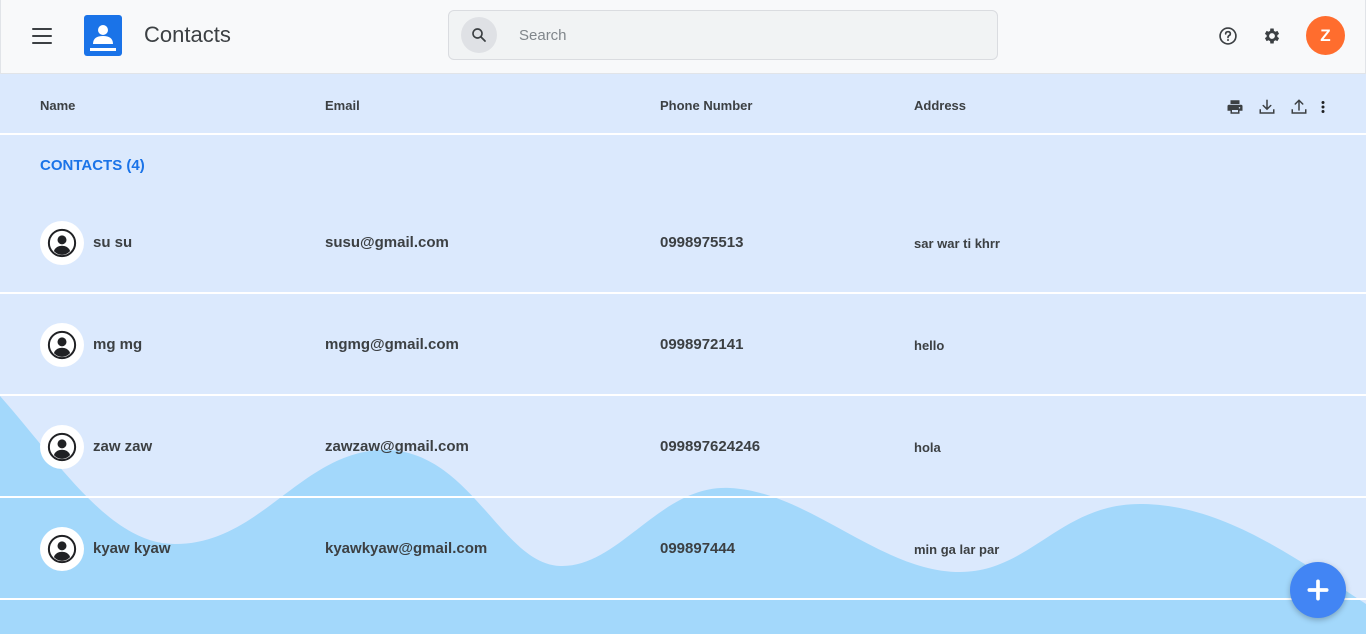  Describe the element at coordinates (1325, 35) in the screenshot. I see `account-avatar: Z` at that location.